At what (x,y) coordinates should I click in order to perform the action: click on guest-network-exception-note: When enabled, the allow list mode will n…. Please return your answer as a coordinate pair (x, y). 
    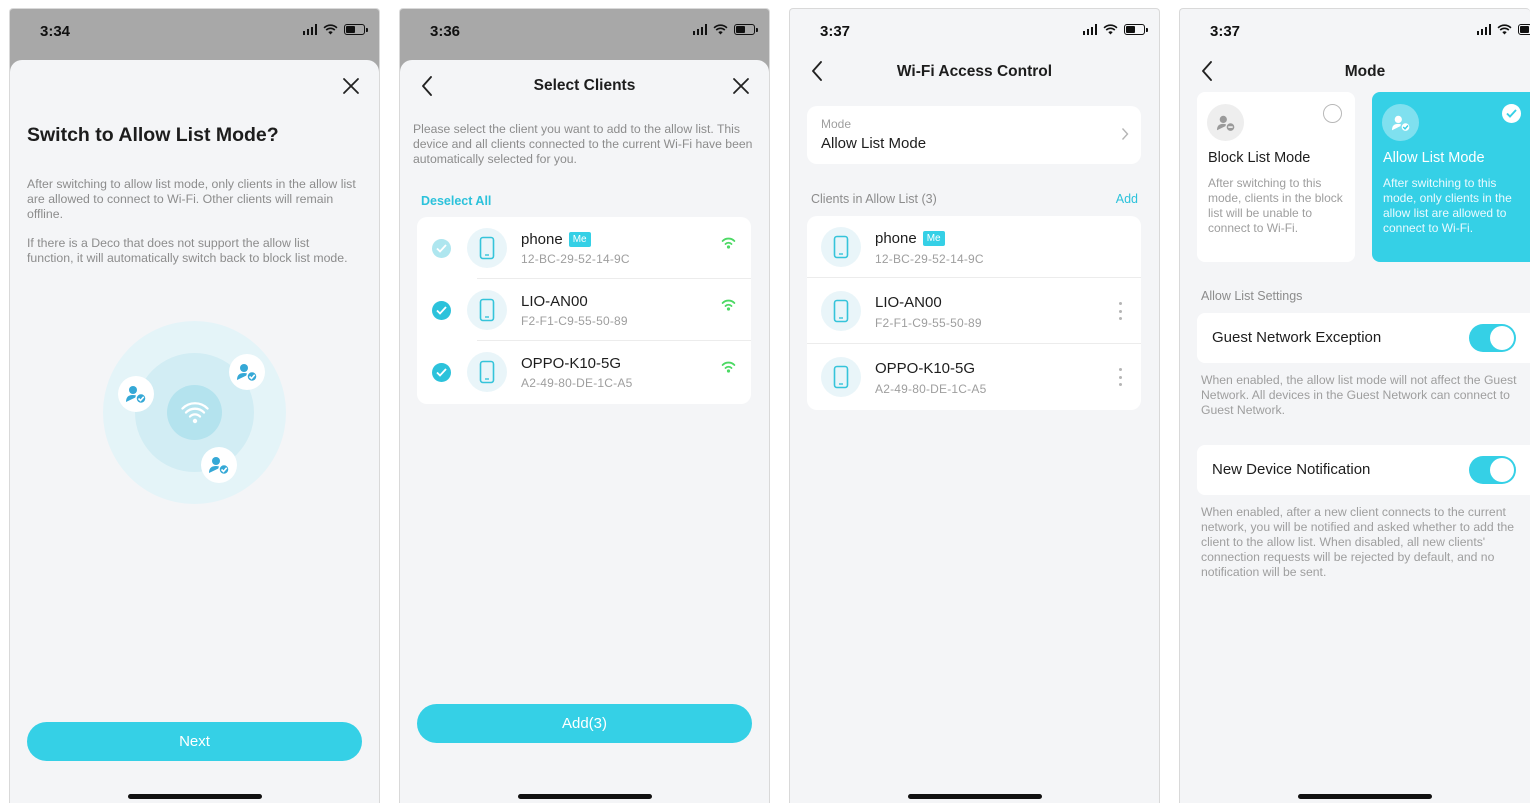
    Looking at the image, I should click on (1359, 395).